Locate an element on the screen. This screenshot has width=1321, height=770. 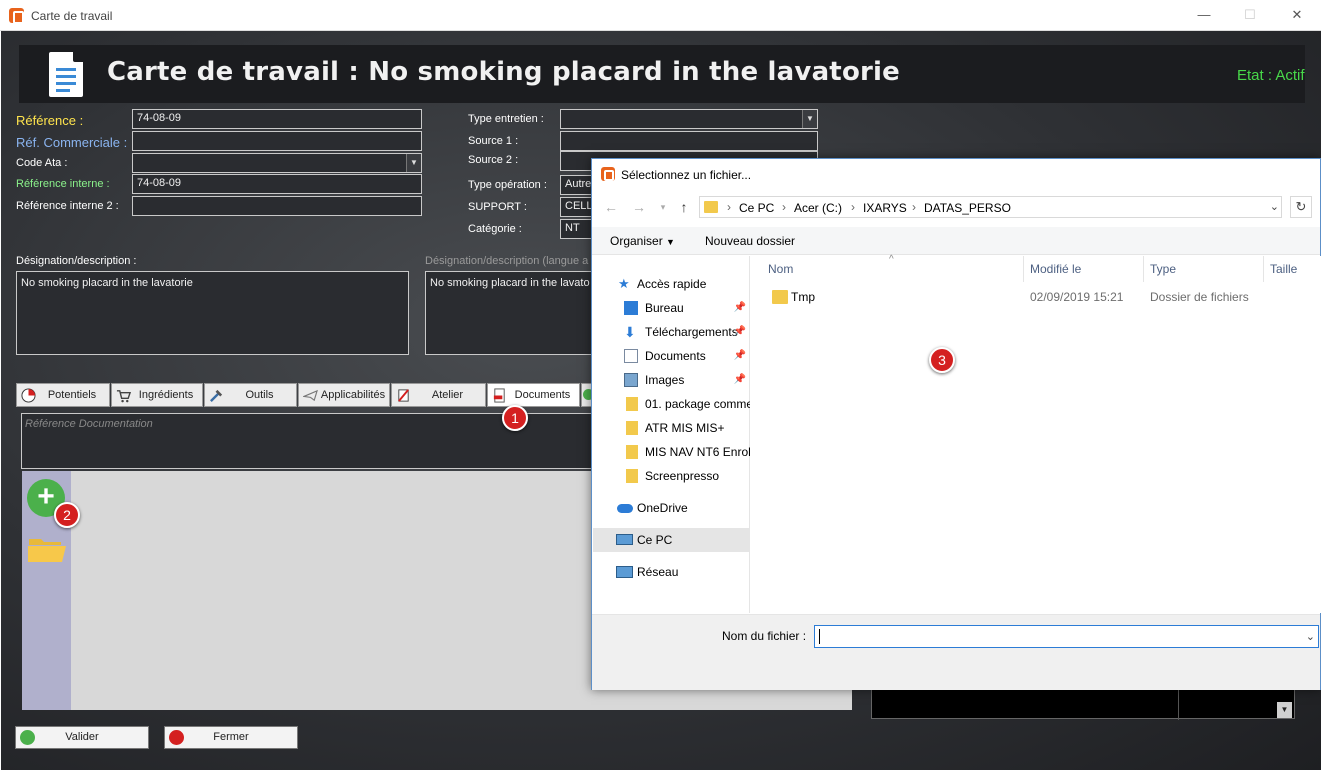
source1-field is located at coordinates (689, 141).